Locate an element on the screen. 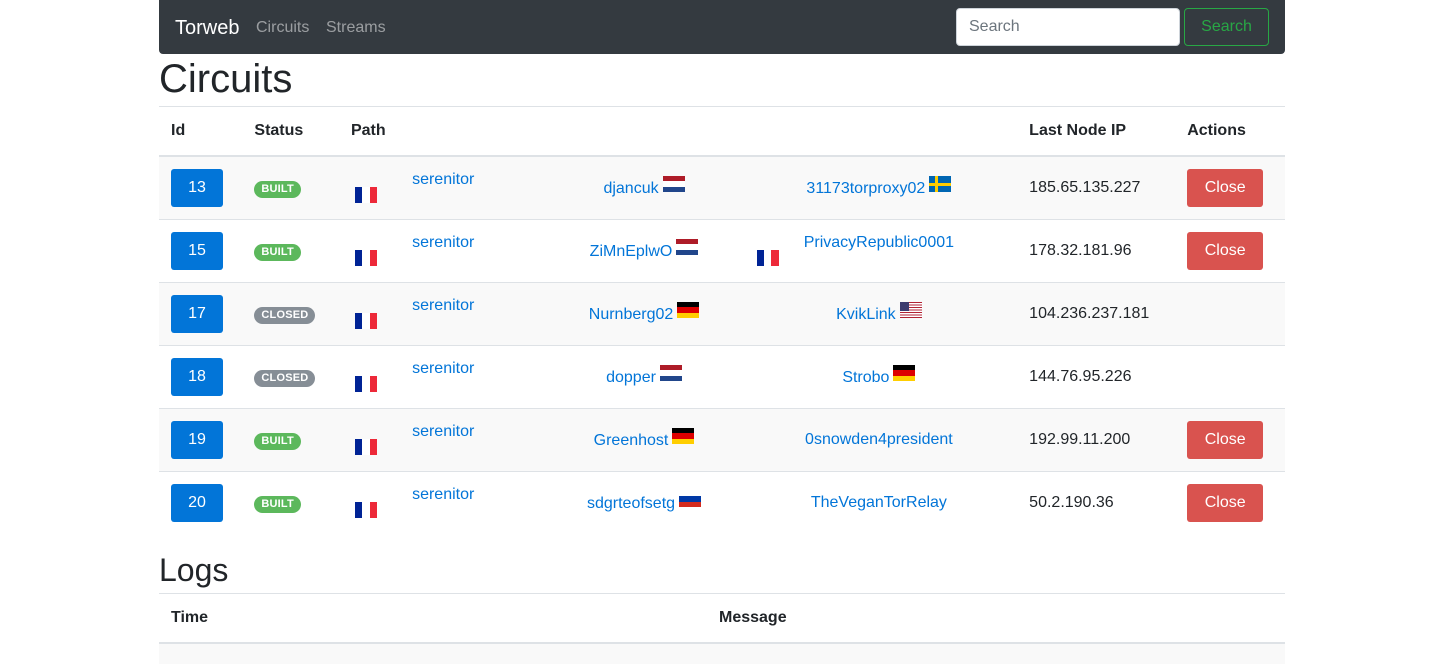 The height and width of the screenshot is (664, 1444). col-header-last-ip: Last Node IP is located at coordinates (1096, 131).